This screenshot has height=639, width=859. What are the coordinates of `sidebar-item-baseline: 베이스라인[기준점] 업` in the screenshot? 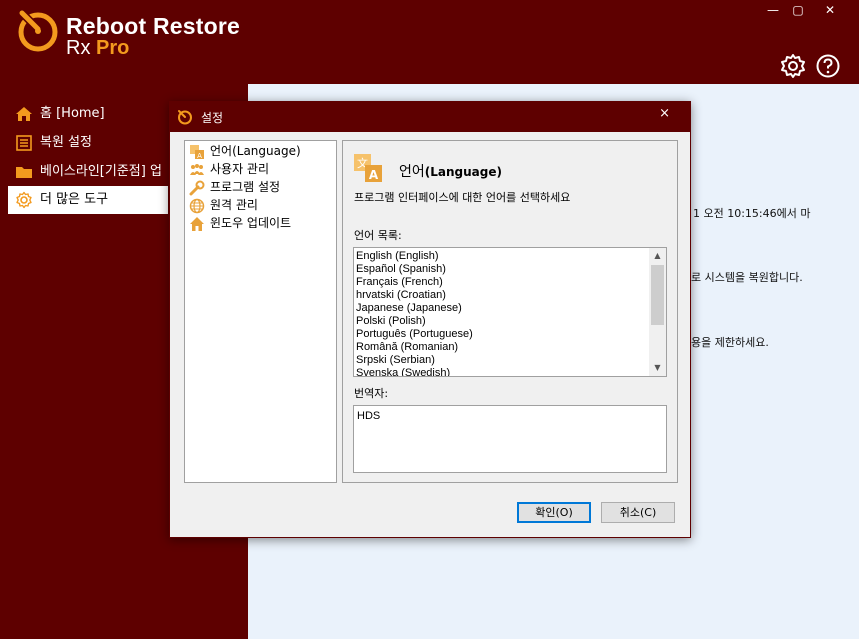 It's located at (88, 172).